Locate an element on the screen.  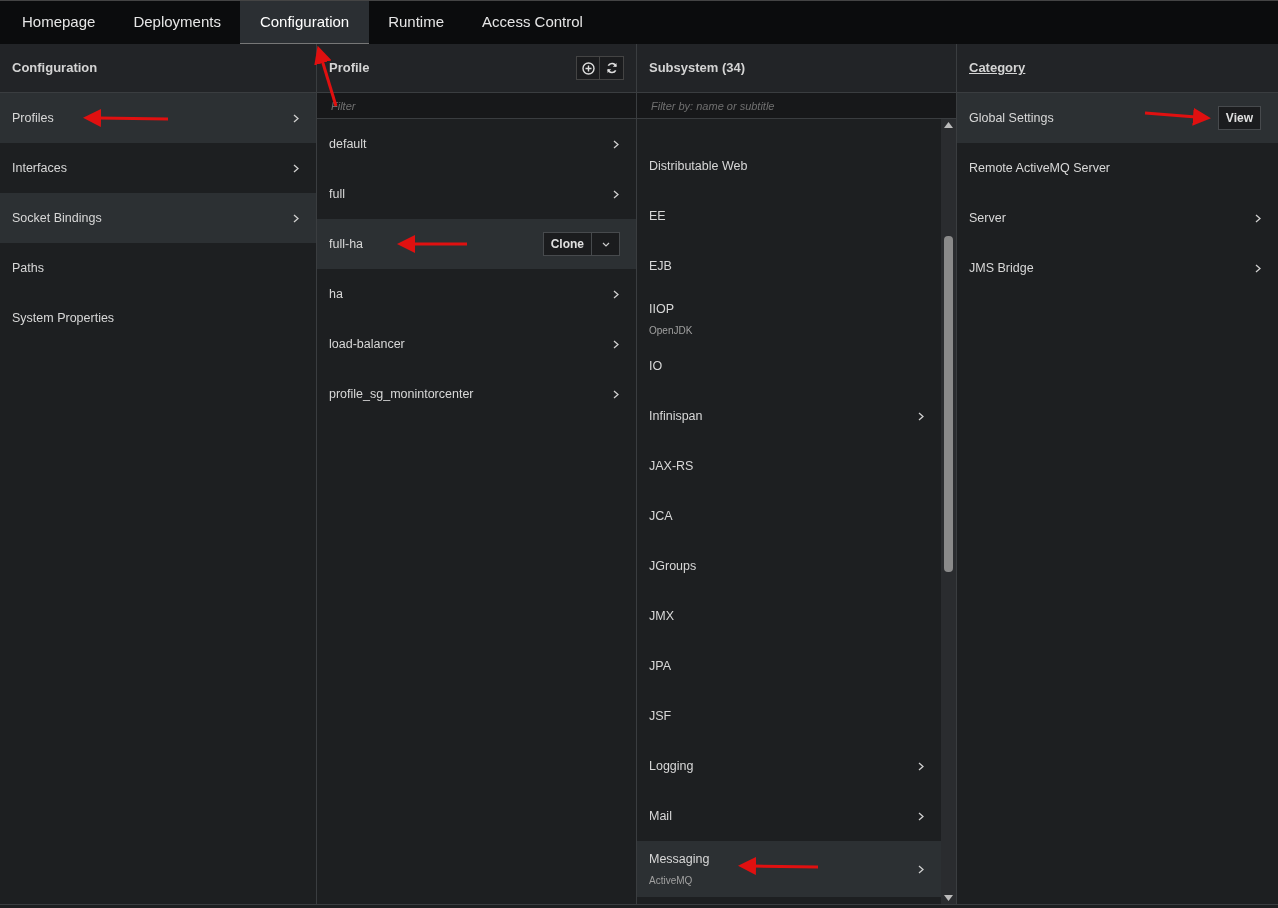
list-item: Messaging ActiveMQ is located at coordinates (789, 869).